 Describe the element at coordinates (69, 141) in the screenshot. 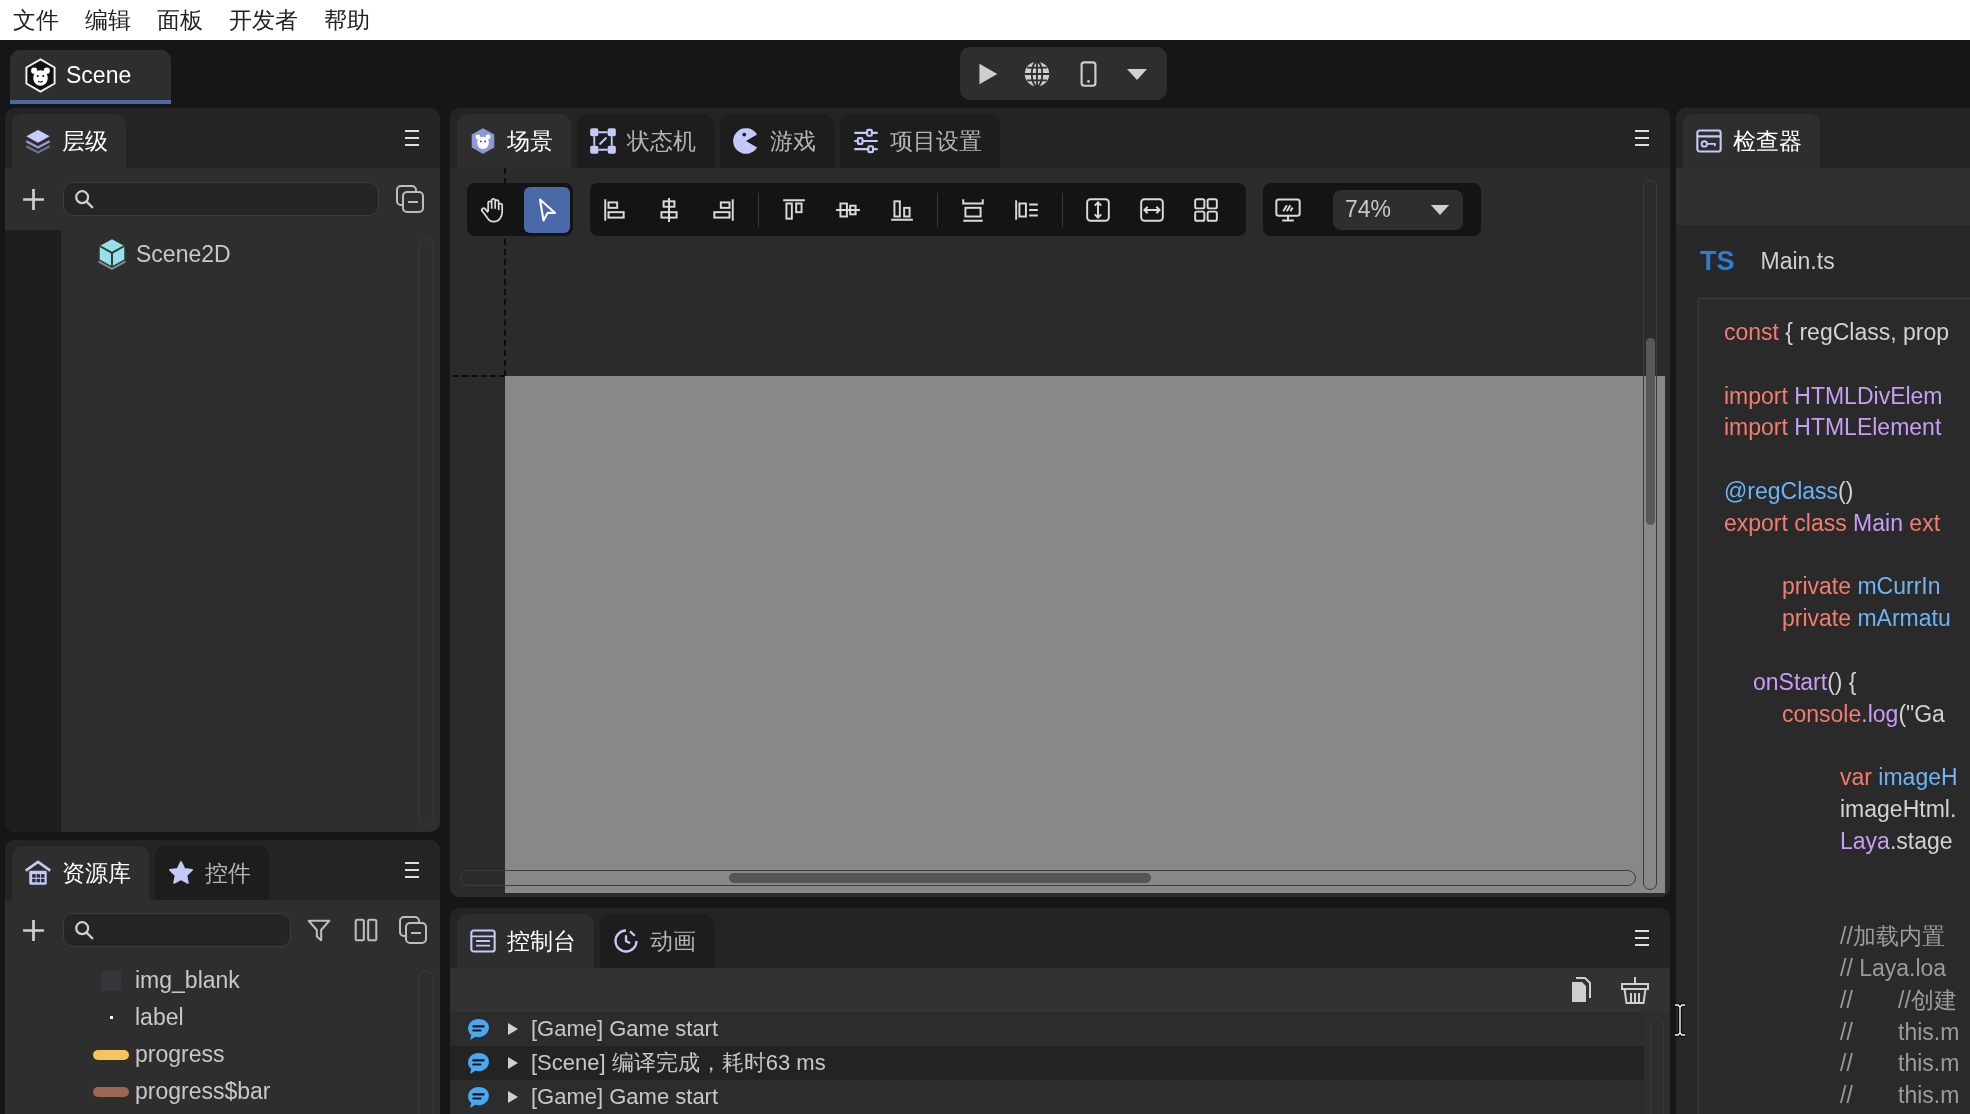

I see `panel-tab: 层级` at that location.